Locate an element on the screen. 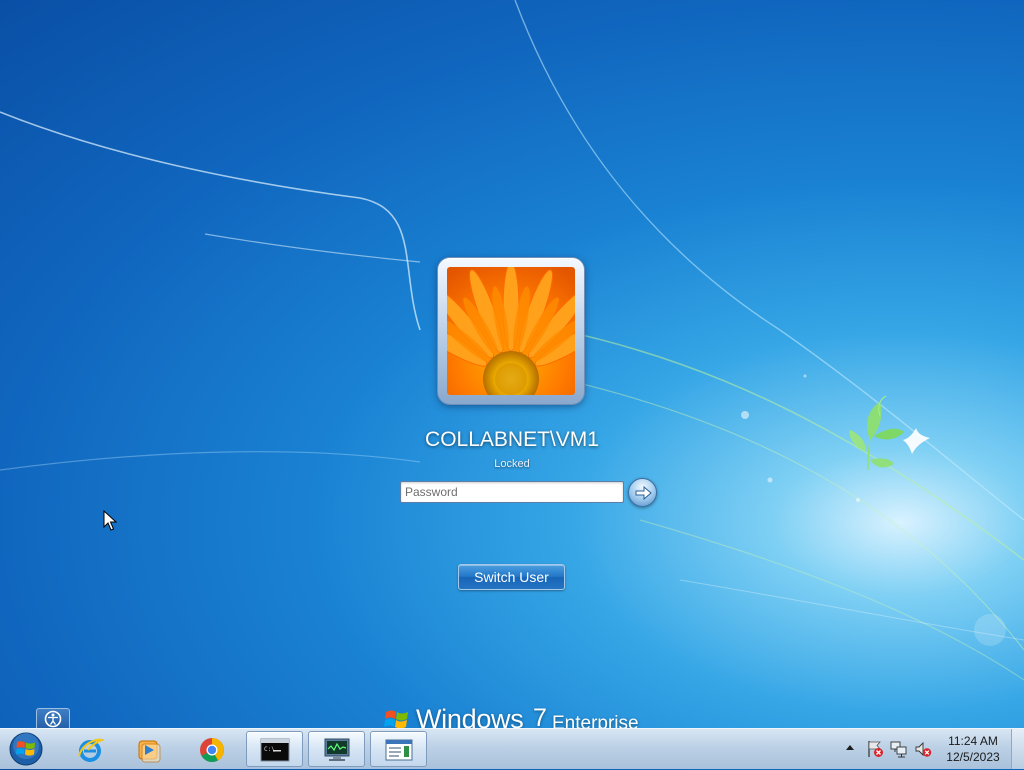 The width and height of the screenshot is (1024, 770). user-tile is located at coordinates (511, 331).